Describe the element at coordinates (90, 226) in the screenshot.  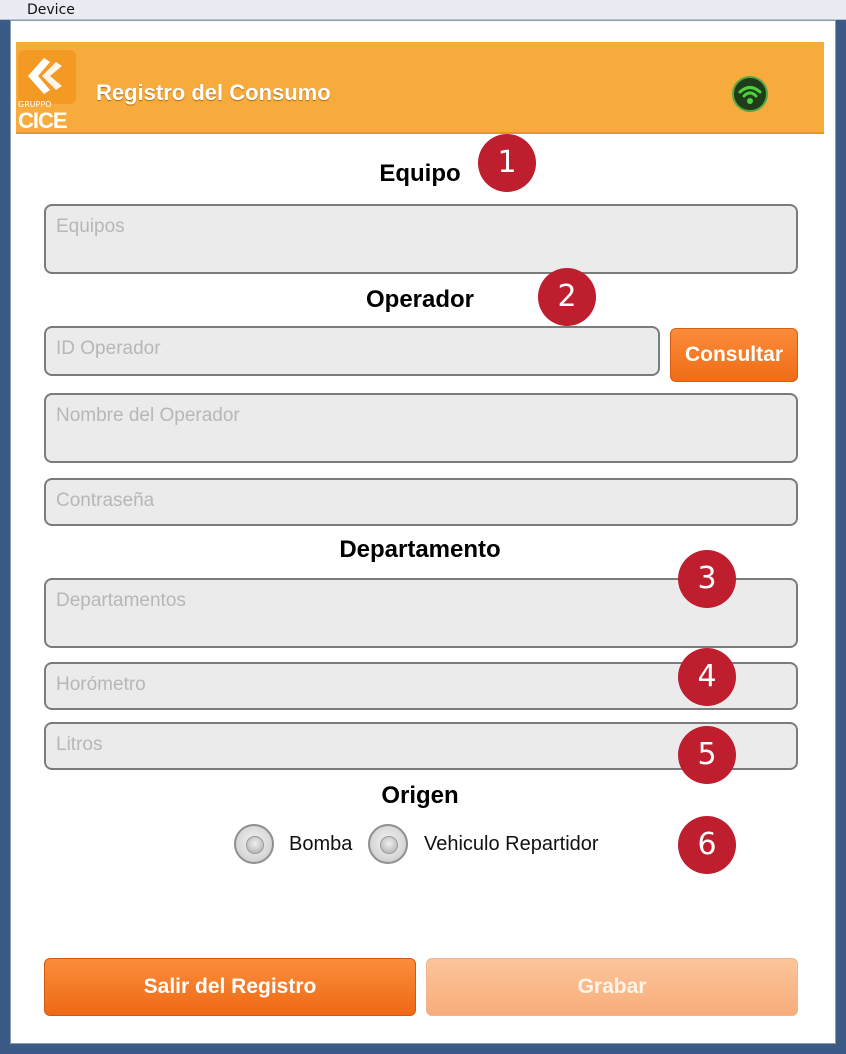
I see `equipos-placeholder: Equipos` at that location.